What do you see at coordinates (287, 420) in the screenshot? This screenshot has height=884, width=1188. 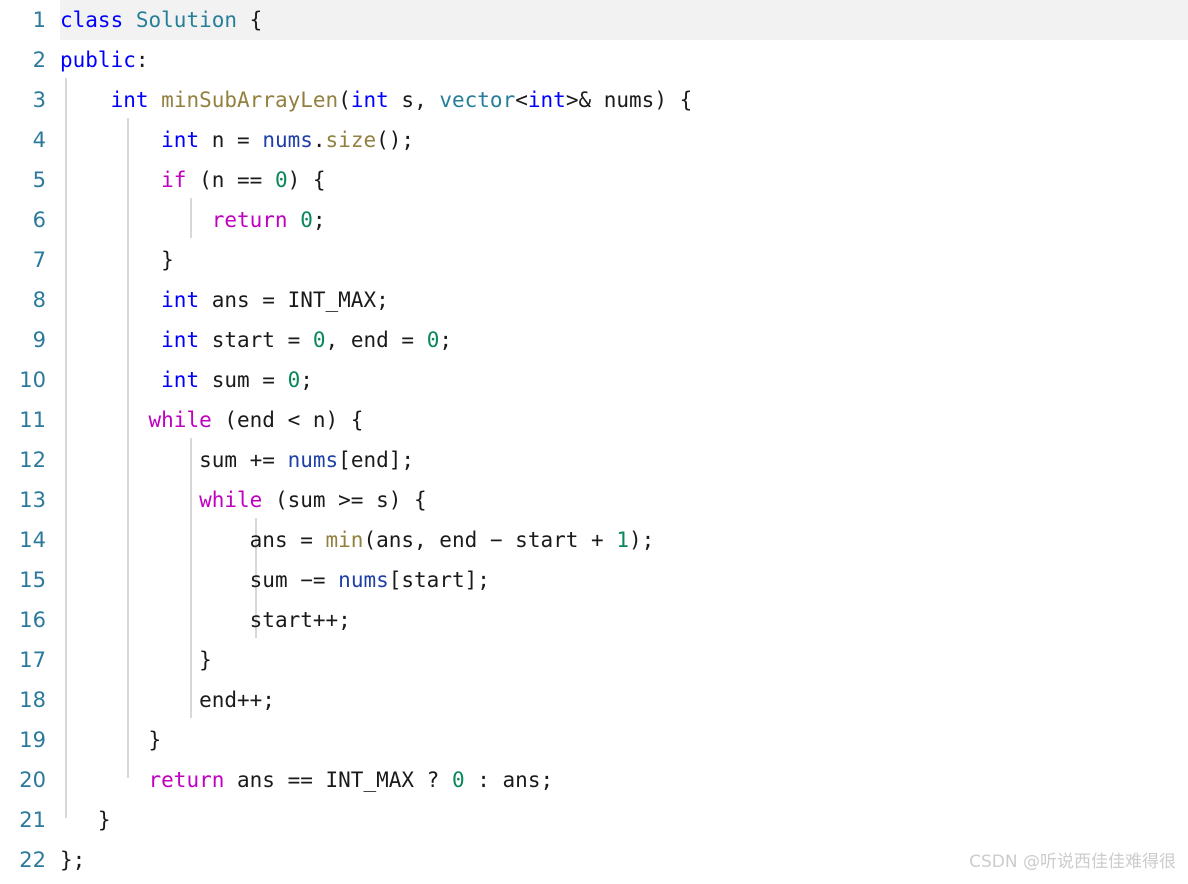 I see `code-token: (end < n) {` at bounding box center [287, 420].